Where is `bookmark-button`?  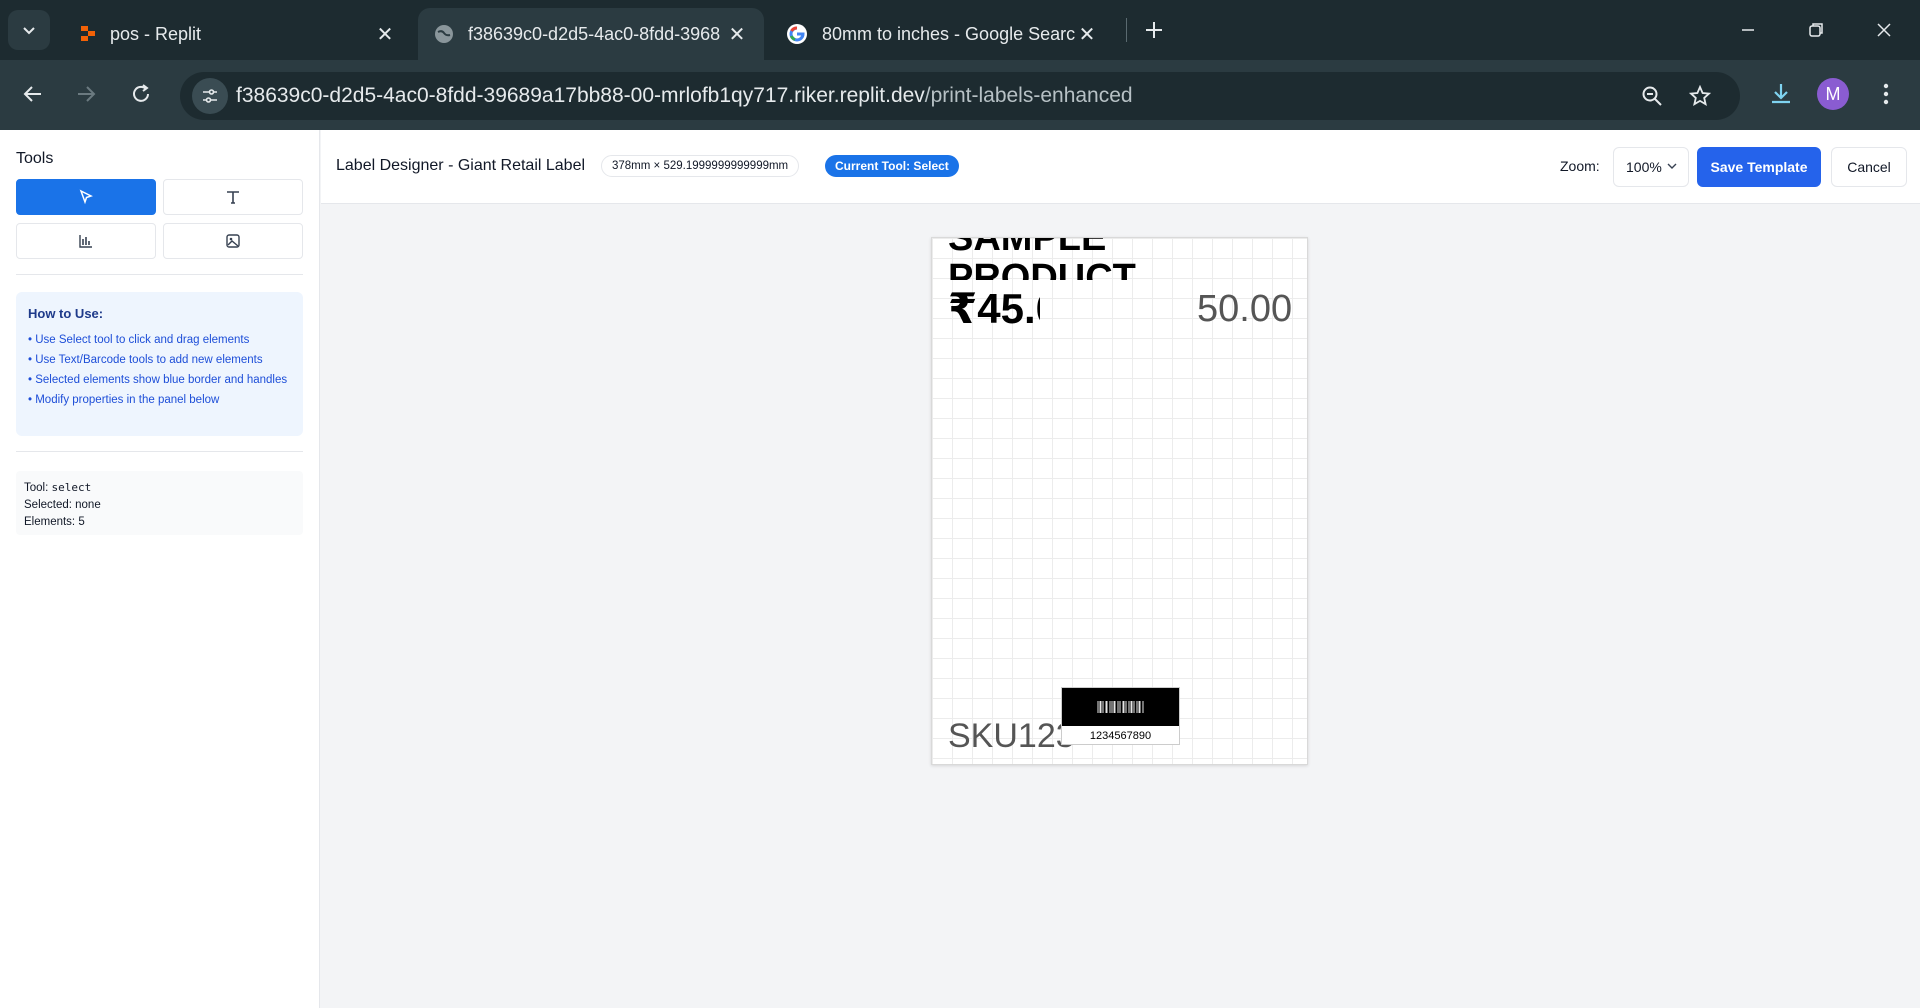 bookmark-button is located at coordinates (1700, 96).